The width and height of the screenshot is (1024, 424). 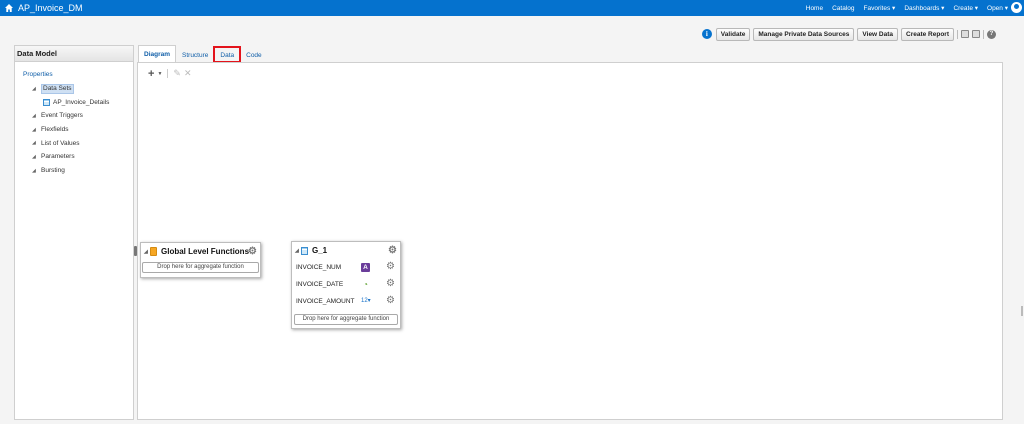 I want to click on nav-dashboards: Dashboards ▾, so click(x=924, y=8).